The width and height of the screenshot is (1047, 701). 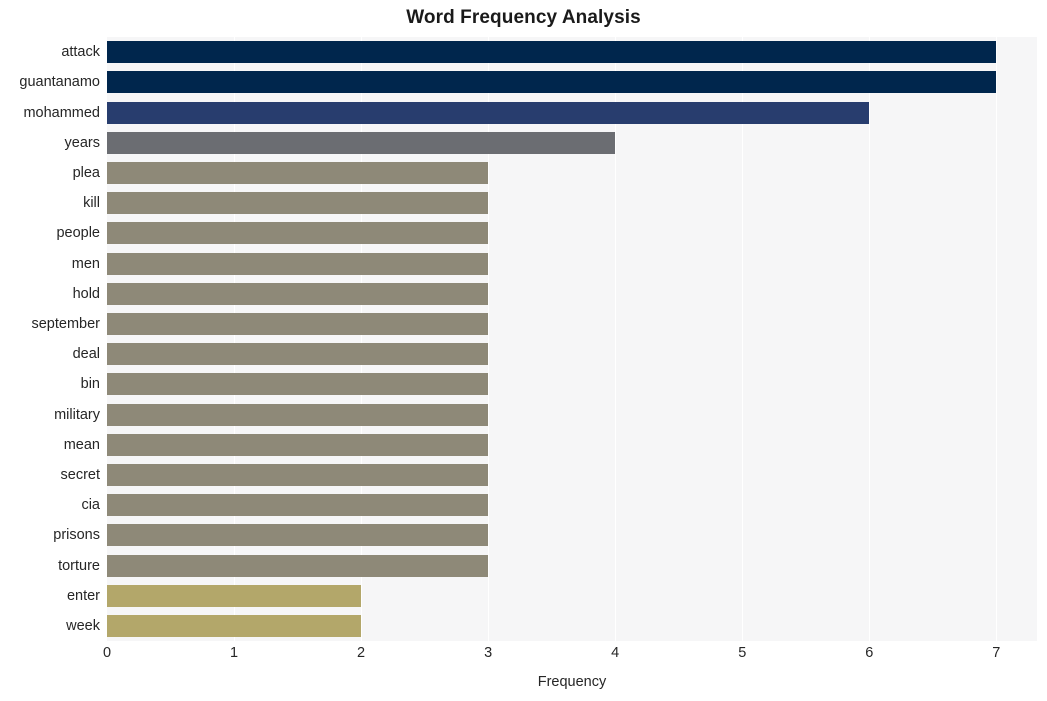 I want to click on y-tick-label-guantanamo: guantanamo, so click(x=59, y=82).